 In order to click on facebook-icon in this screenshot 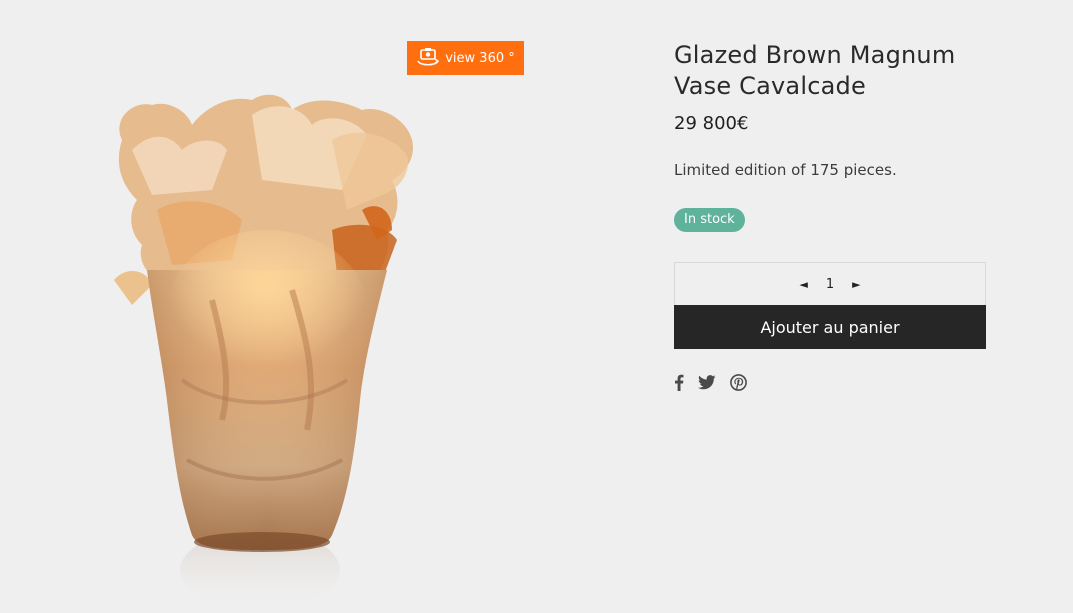, I will do `click(679, 382)`.